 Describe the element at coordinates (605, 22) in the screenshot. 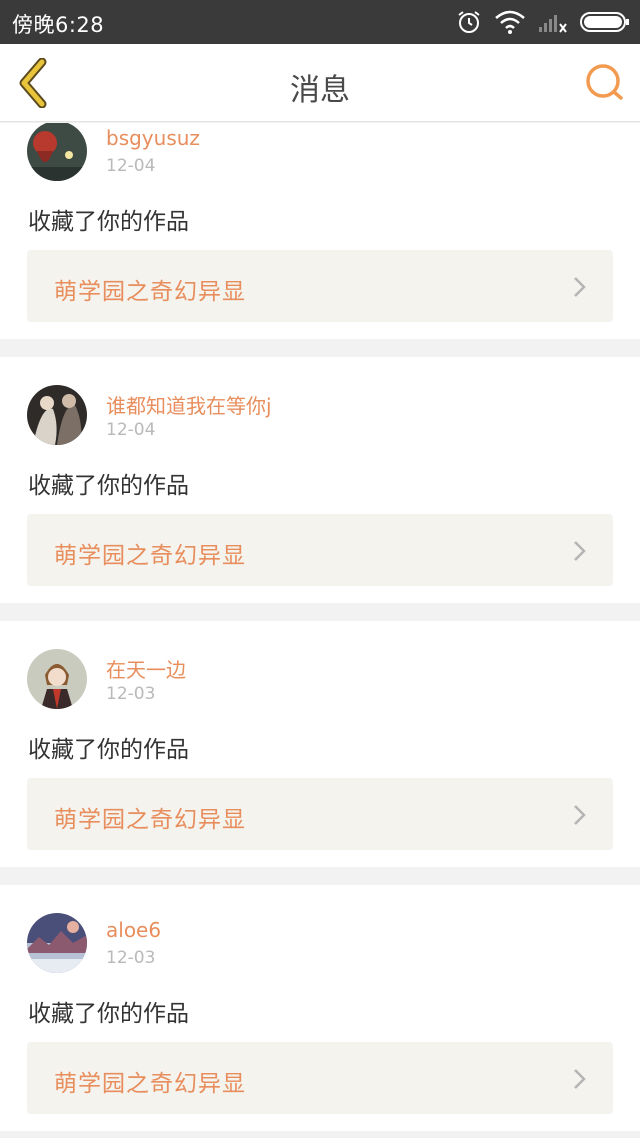

I see `battery-icon` at that location.